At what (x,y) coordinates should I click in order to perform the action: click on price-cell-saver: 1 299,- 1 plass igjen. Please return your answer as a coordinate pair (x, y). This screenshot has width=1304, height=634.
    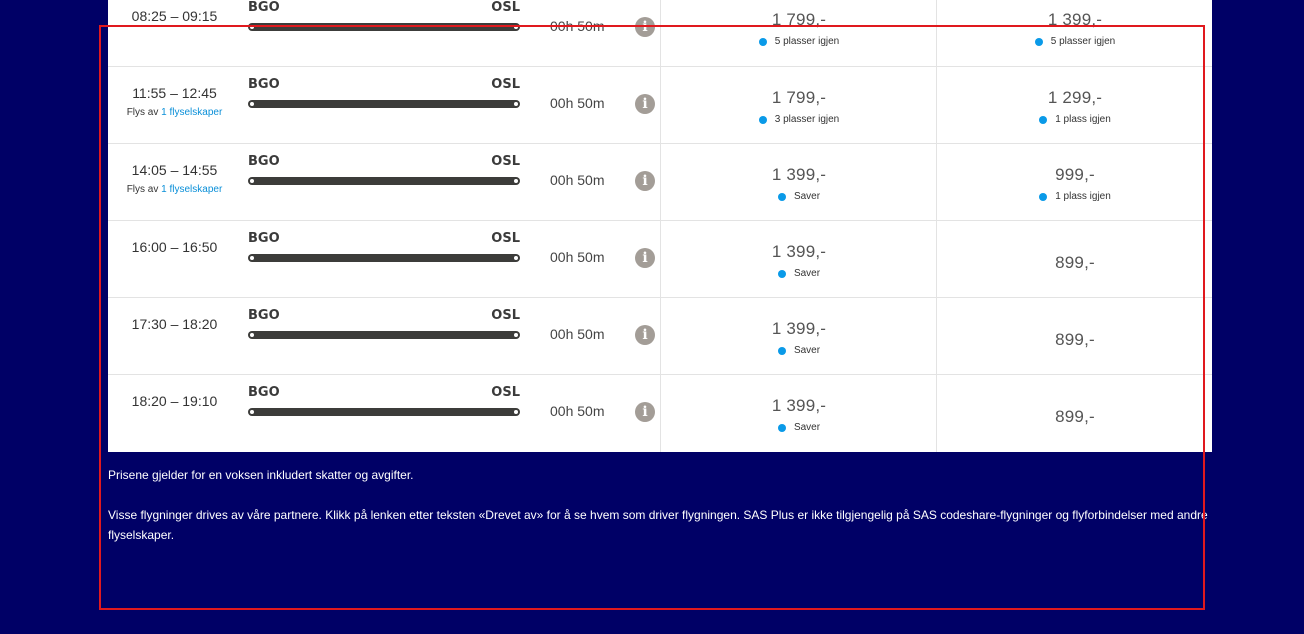
    Looking at the image, I should click on (1075, 106).